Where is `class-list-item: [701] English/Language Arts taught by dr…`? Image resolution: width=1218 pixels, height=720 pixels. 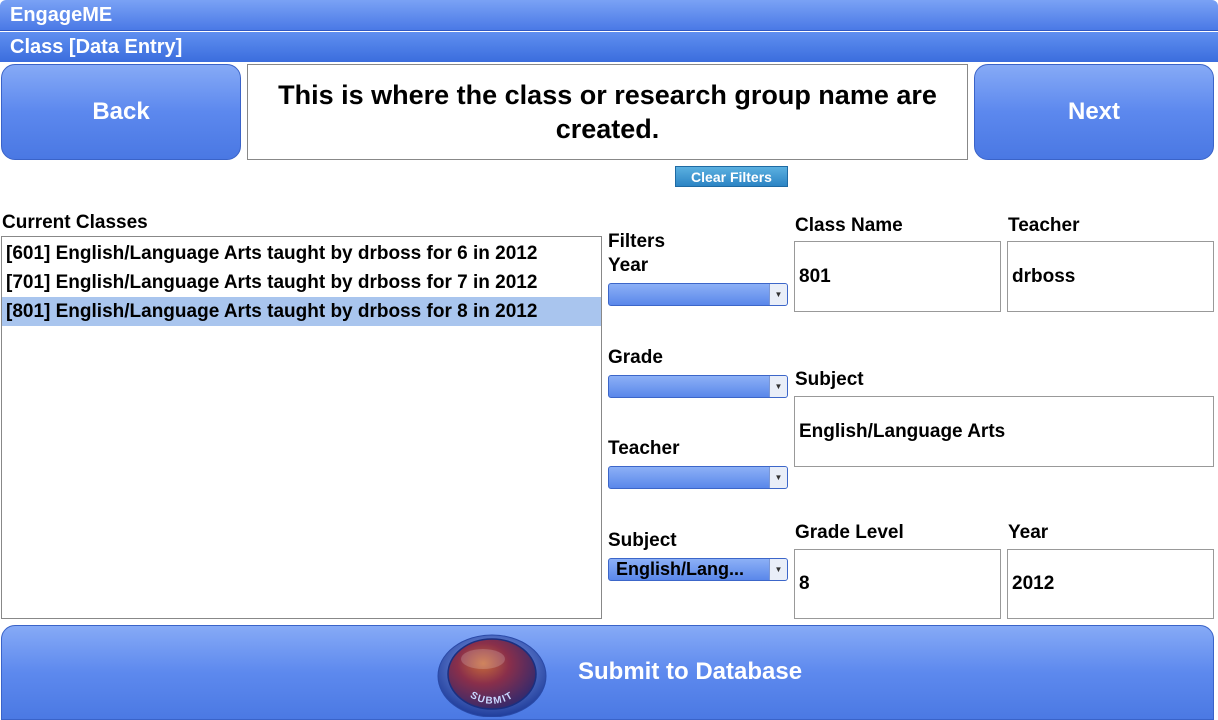
class-list-item: [701] English/Language Arts taught by dr… is located at coordinates (301, 282).